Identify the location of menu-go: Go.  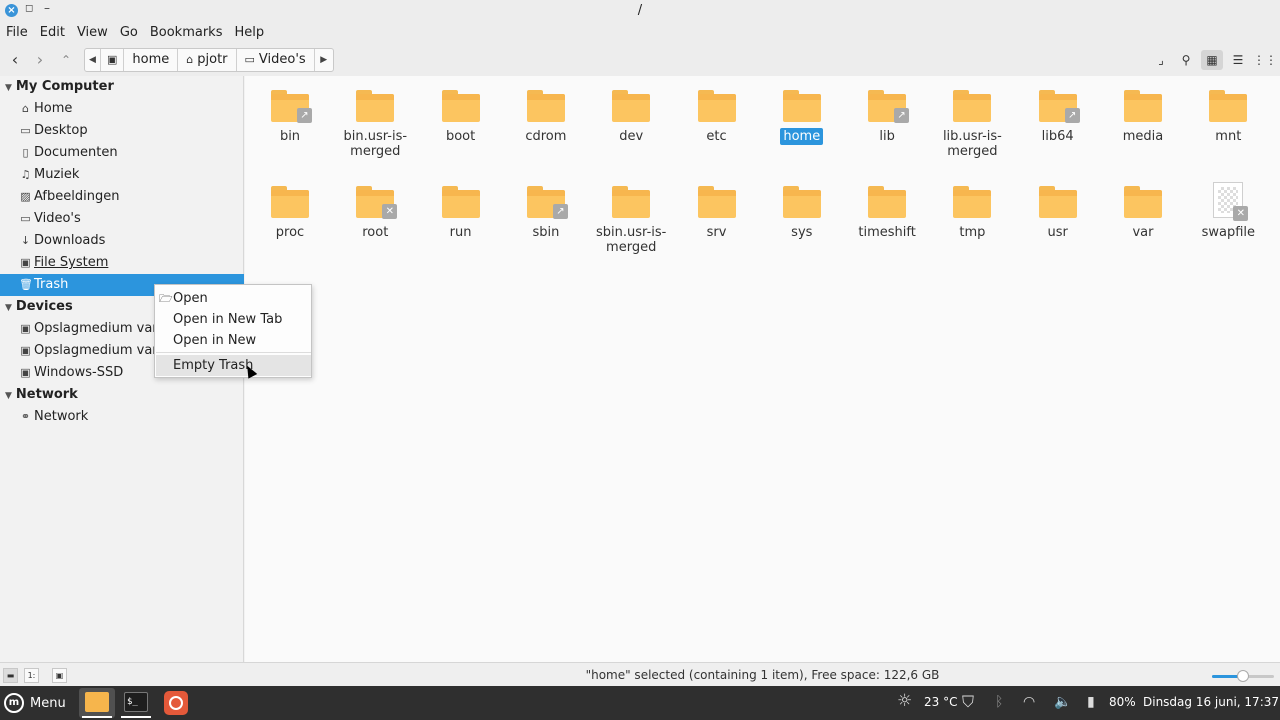
(129, 33).